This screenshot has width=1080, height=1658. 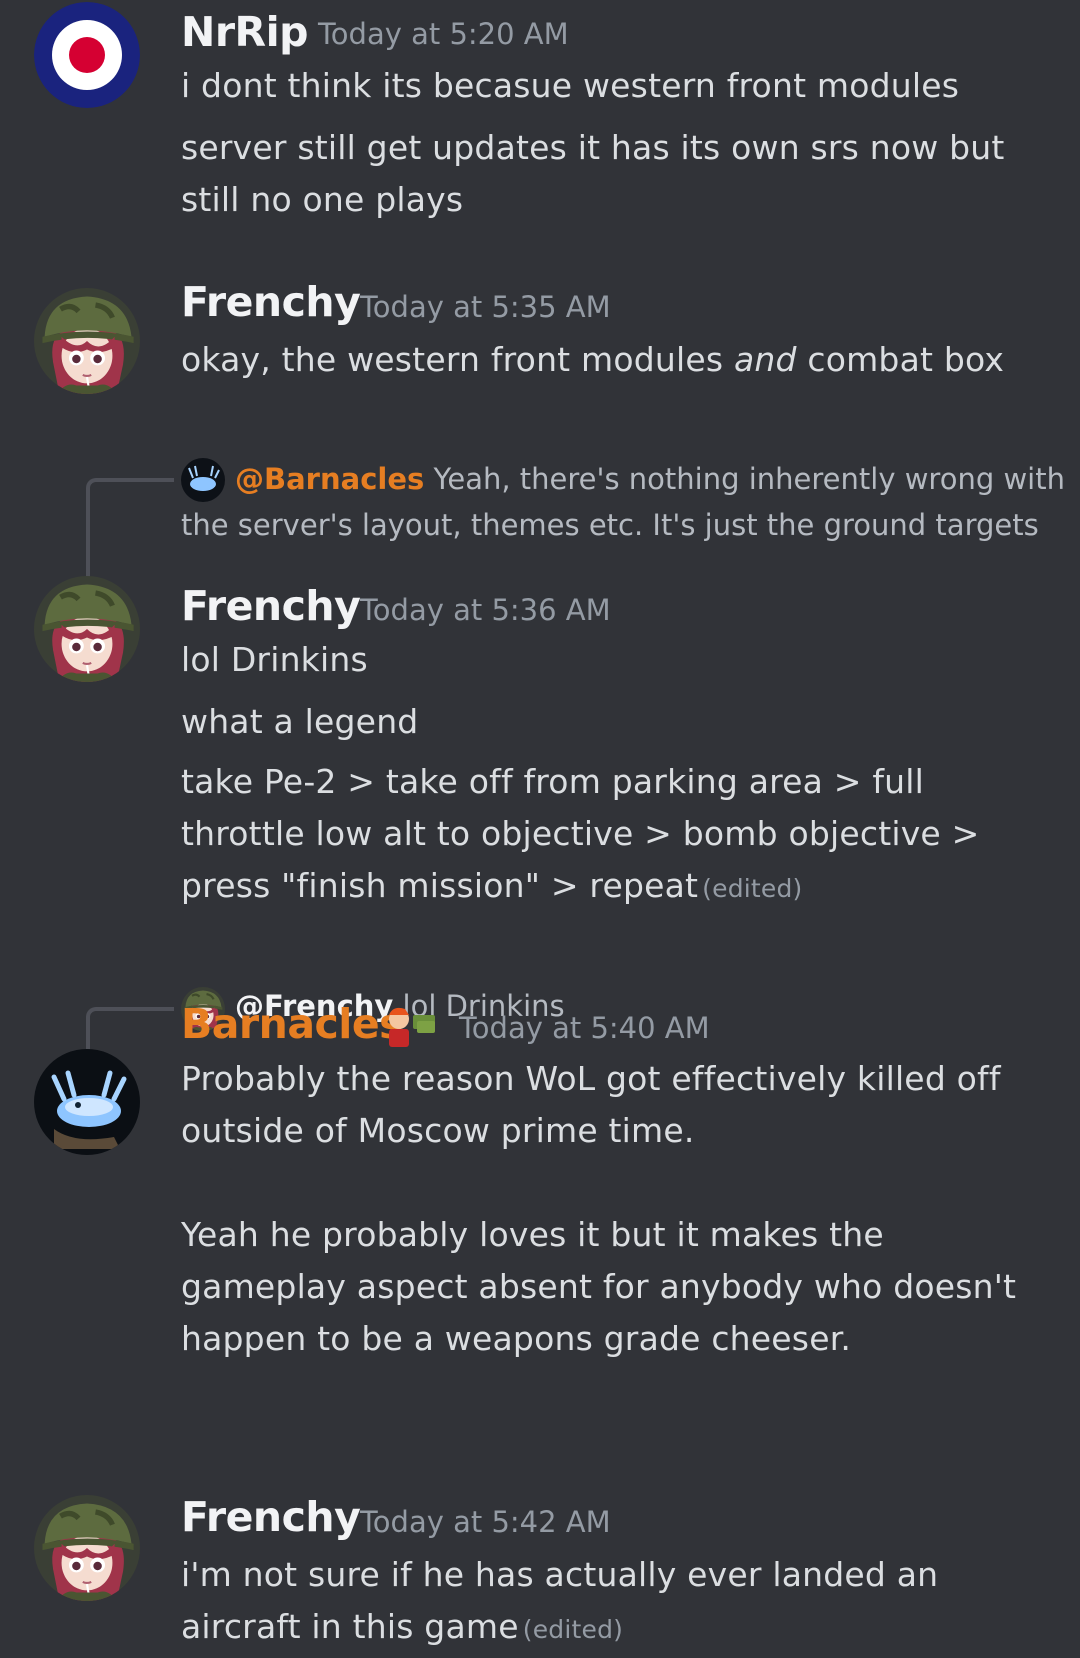 I want to click on message-line: press "finish mission" > repeat (edited), so click(x=492, y=885).